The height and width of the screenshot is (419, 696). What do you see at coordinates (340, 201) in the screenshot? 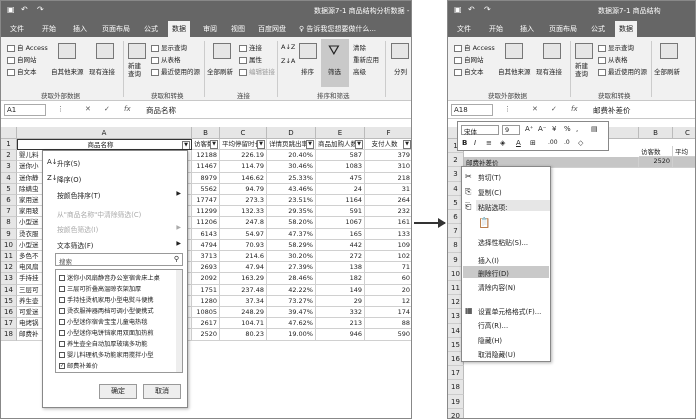
I see `table-cell: 1164` at bounding box center [340, 201].